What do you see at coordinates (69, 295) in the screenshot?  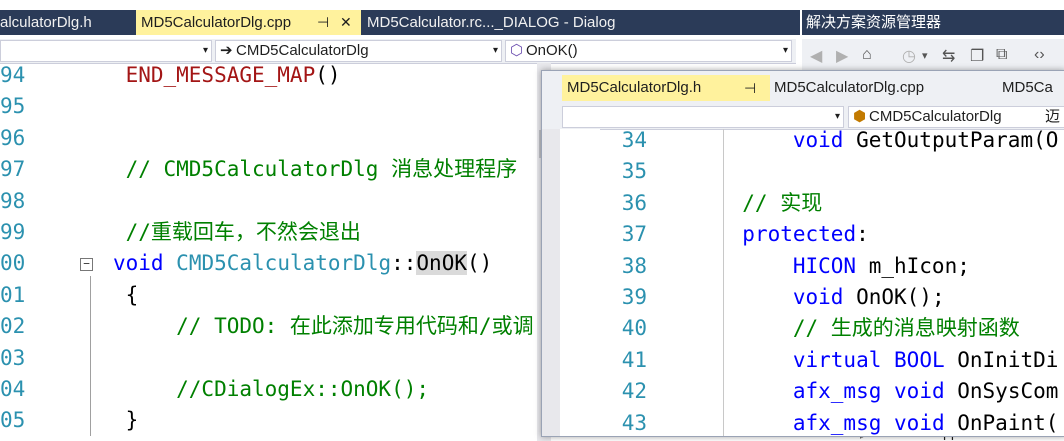 I see `code-line: 01 {` at bounding box center [69, 295].